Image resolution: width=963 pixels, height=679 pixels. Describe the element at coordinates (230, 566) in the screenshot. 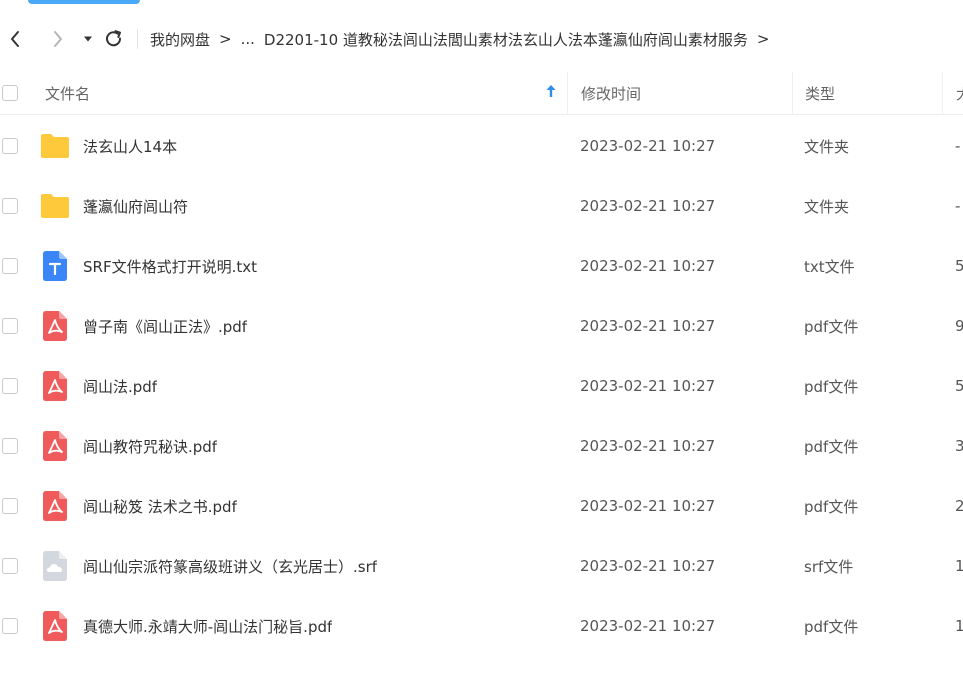

I see `file-name: 闾山仙宗派符篆高级班讲义（玄光居士）.srf` at that location.